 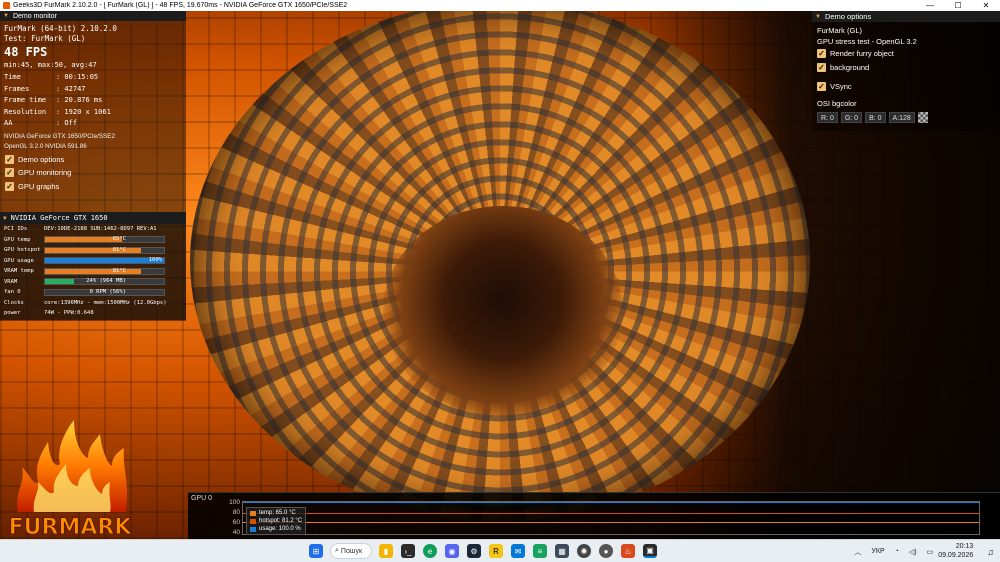 I want to click on start-windows-icon: ⊞, so click(x=316, y=551).